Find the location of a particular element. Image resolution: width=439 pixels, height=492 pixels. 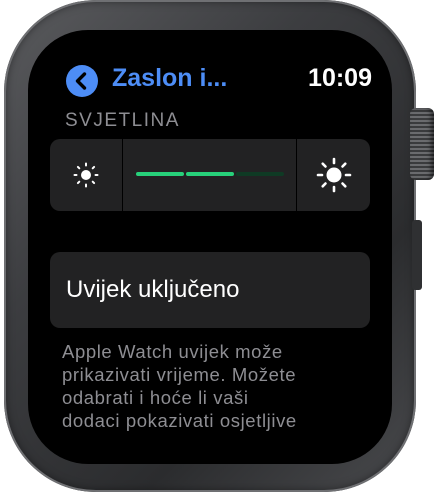

status-bar: Zaslon i... 10:09 is located at coordinates (219, 78).